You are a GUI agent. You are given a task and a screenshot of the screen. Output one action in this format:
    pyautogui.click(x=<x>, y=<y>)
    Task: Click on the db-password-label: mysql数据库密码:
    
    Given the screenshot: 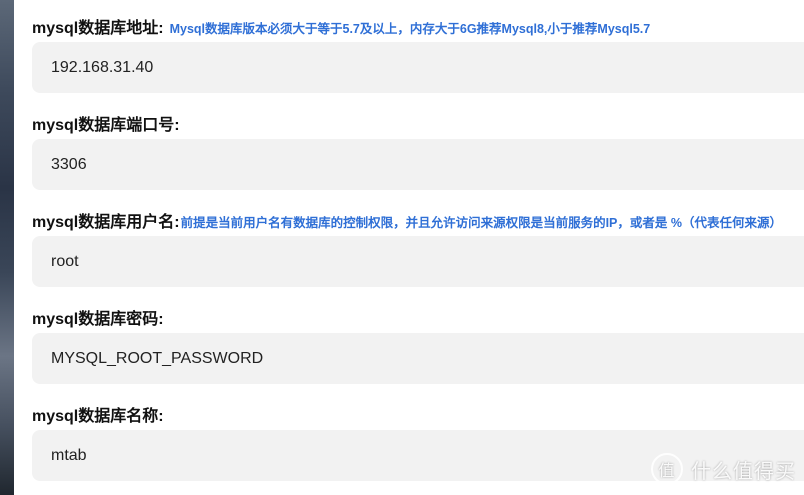 What is the action you would take?
    pyautogui.click(x=98, y=319)
    